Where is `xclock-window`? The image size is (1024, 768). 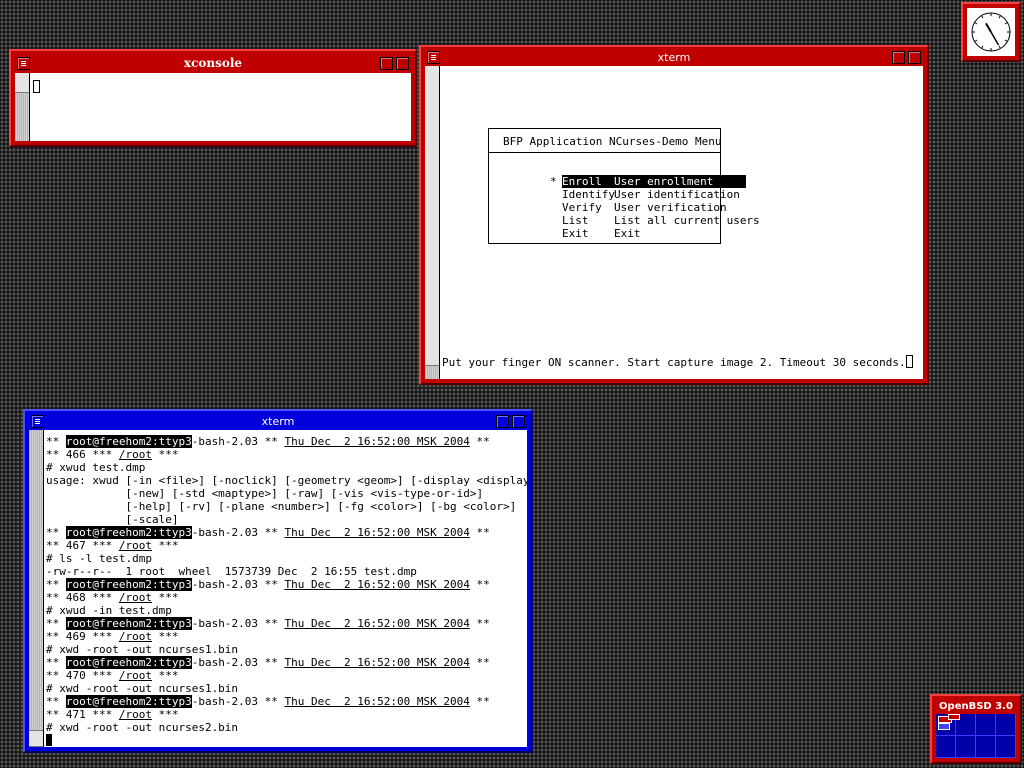 xclock-window is located at coordinates (991, 32).